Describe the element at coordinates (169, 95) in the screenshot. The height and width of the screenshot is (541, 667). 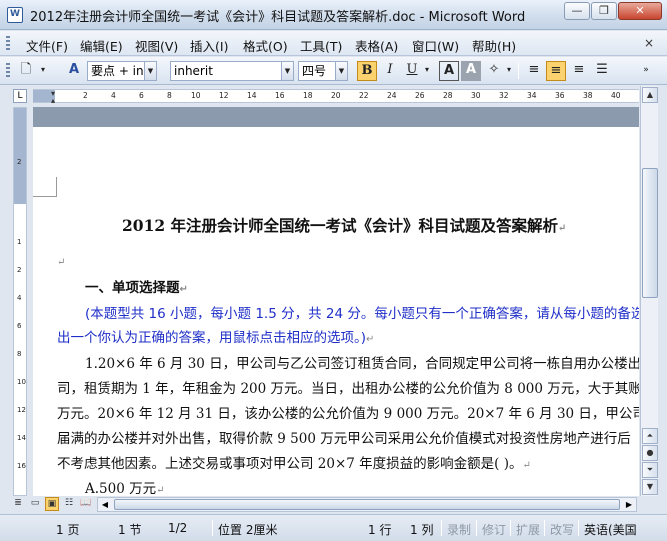
I see `ruler-tick: 8` at that location.